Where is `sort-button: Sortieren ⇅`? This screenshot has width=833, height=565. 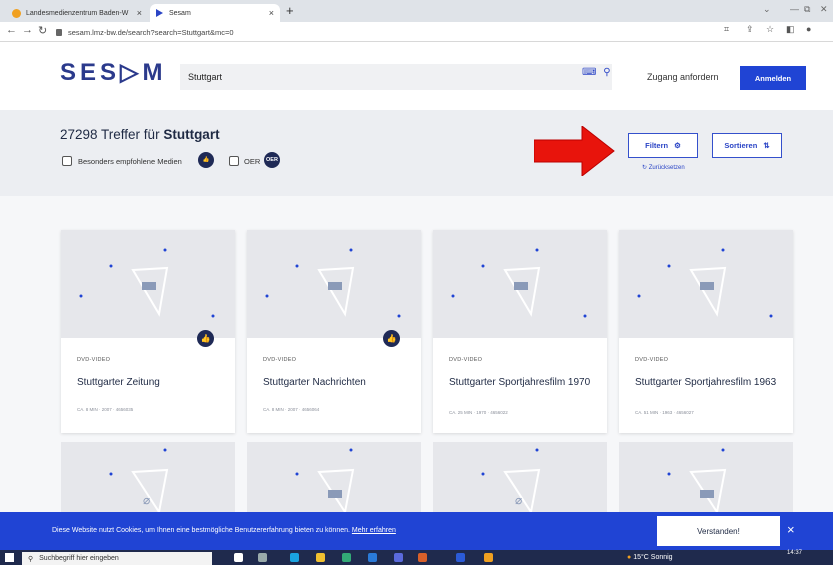 sort-button: Sortieren ⇅ is located at coordinates (747, 145).